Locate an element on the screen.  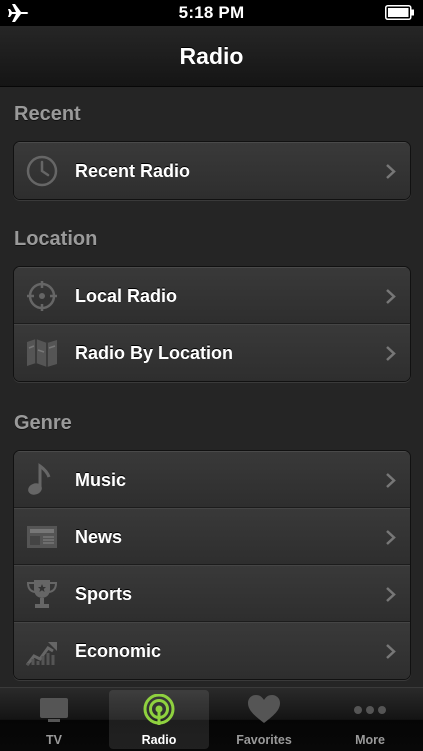
status-time: 5:18 PM is located at coordinates (211, 12).